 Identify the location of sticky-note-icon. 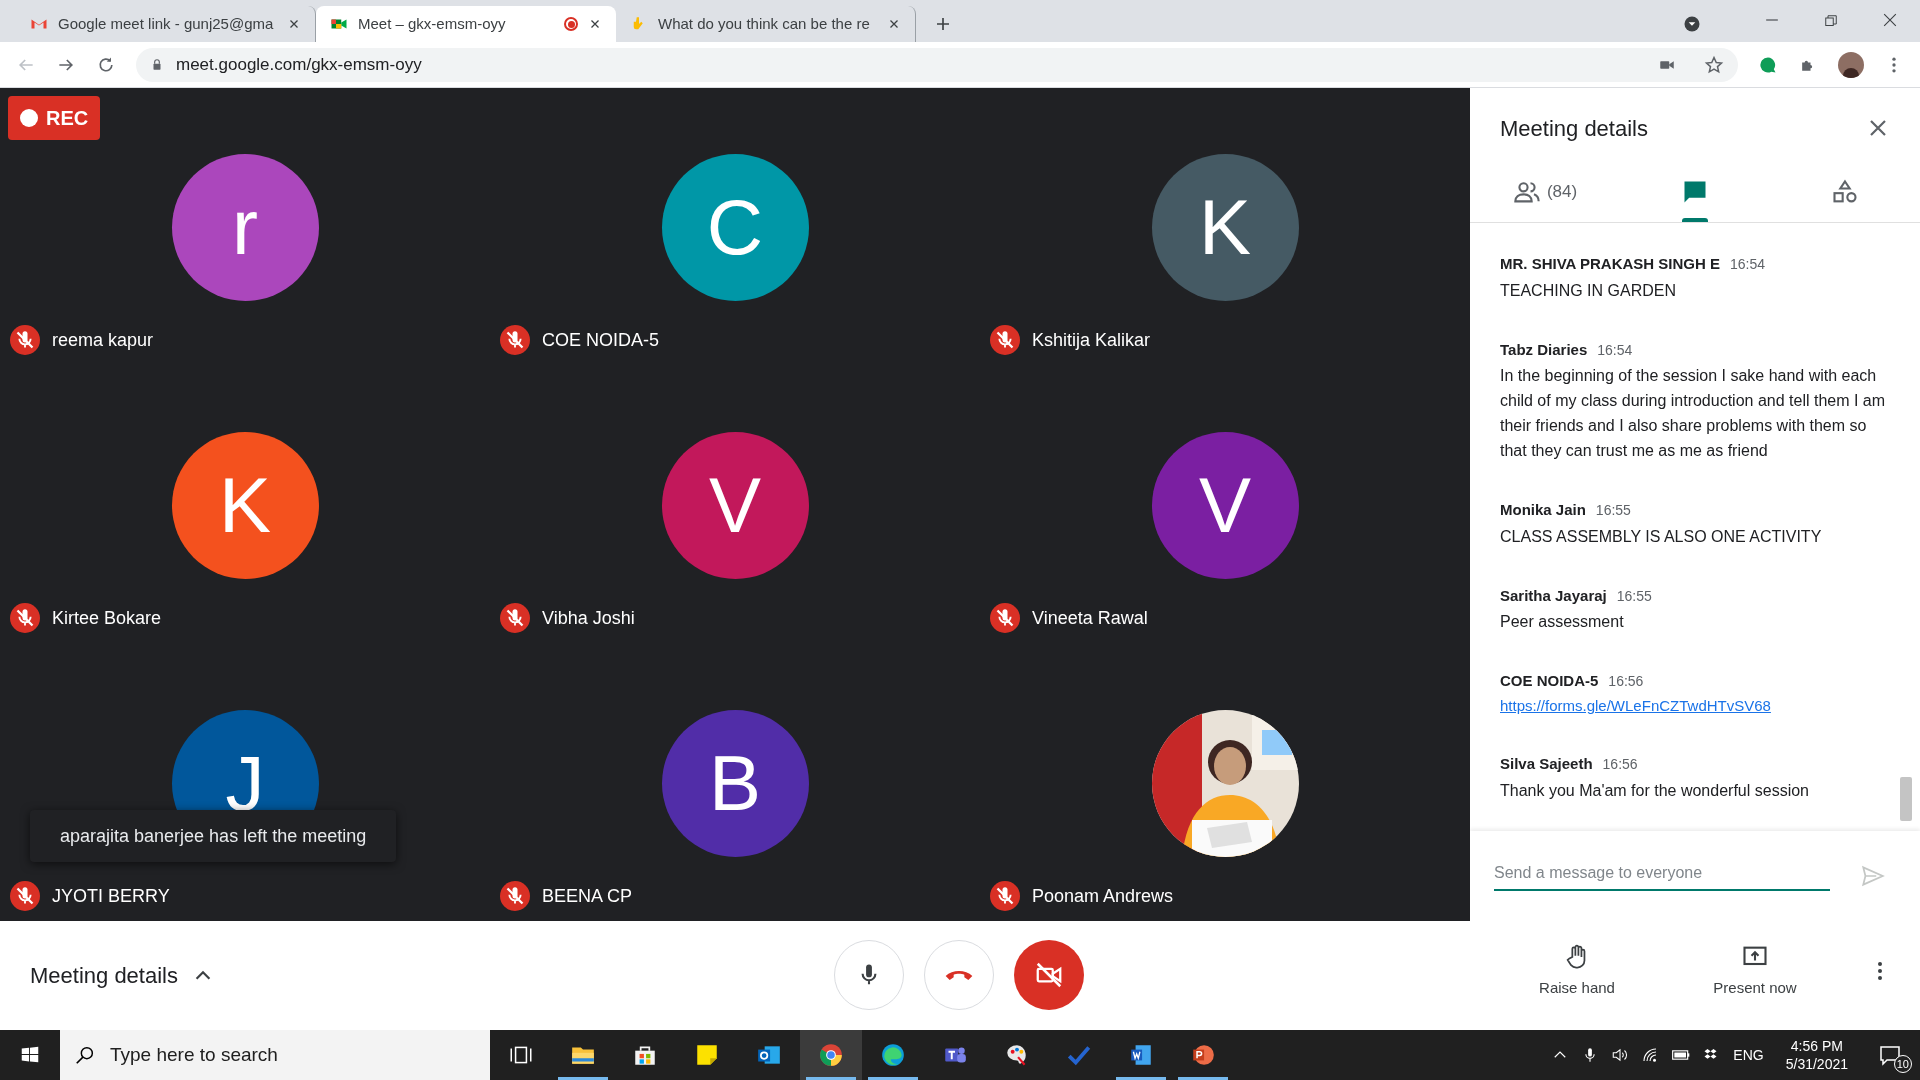
(707, 1055).